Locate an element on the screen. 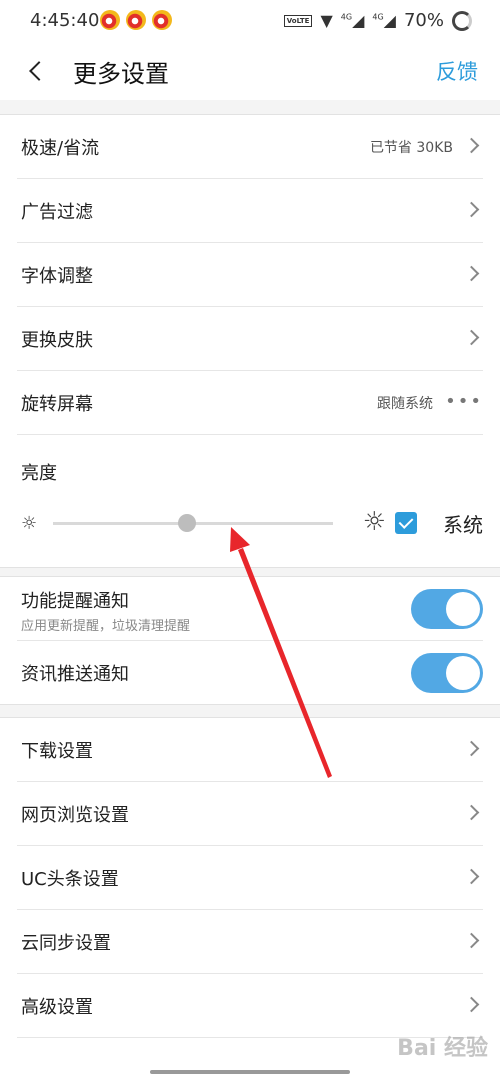 This screenshot has width=500, height=1084. slider-thumb is located at coordinates (187, 523).